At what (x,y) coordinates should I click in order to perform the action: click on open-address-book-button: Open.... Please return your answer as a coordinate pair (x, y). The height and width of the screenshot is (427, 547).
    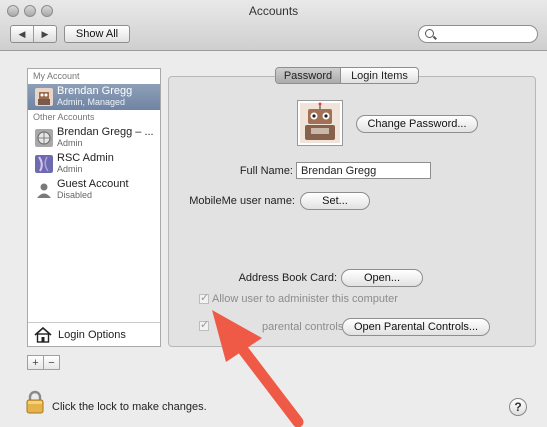
    Looking at the image, I should click on (382, 278).